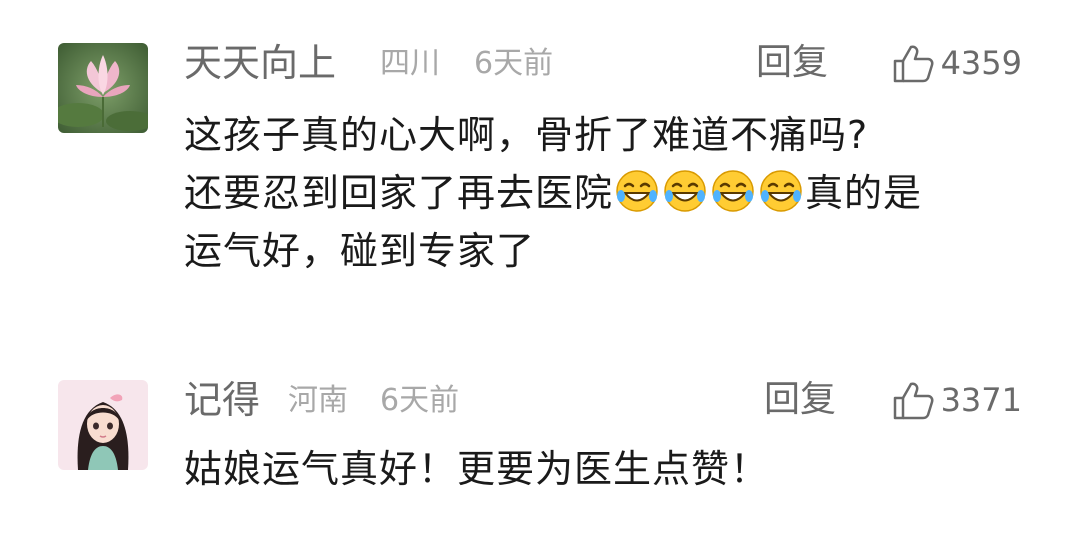 Image resolution: width=1080 pixels, height=546 pixels. I want to click on like-button: 3371, so click(956, 400).